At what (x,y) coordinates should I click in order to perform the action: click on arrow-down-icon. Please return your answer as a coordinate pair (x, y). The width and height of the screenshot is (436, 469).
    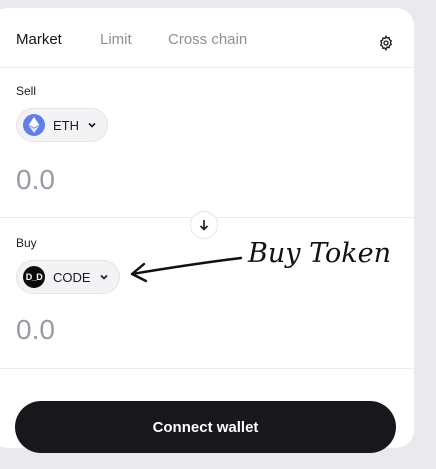
    Looking at the image, I should click on (204, 225).